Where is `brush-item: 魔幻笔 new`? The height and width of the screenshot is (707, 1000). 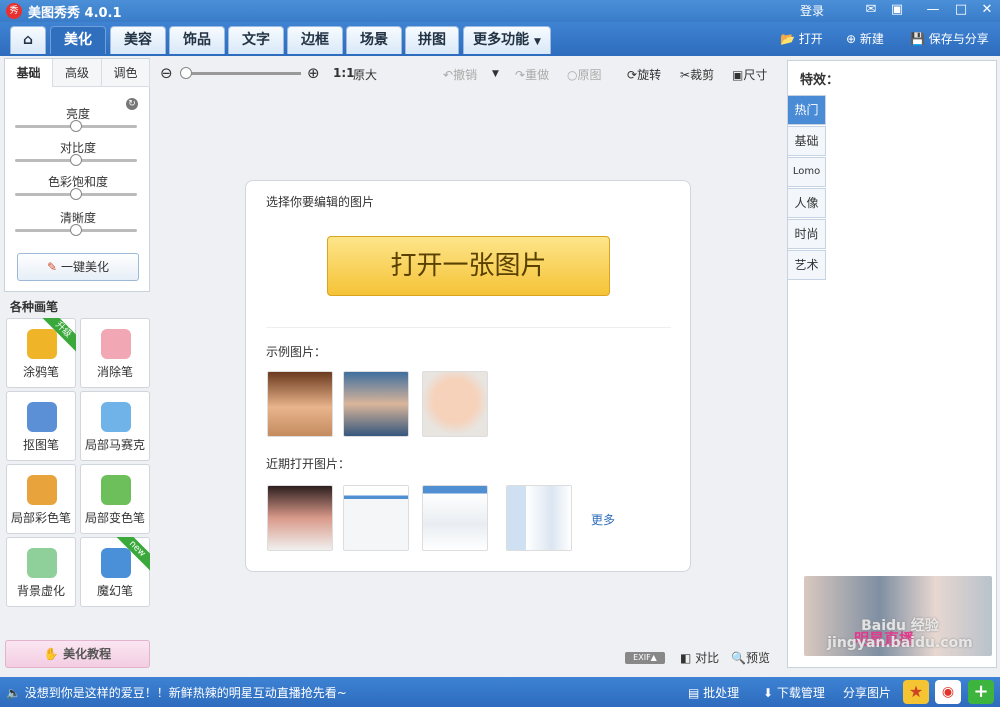
brush-item: 魔幻笔 new is located at coordinates (115, 572).